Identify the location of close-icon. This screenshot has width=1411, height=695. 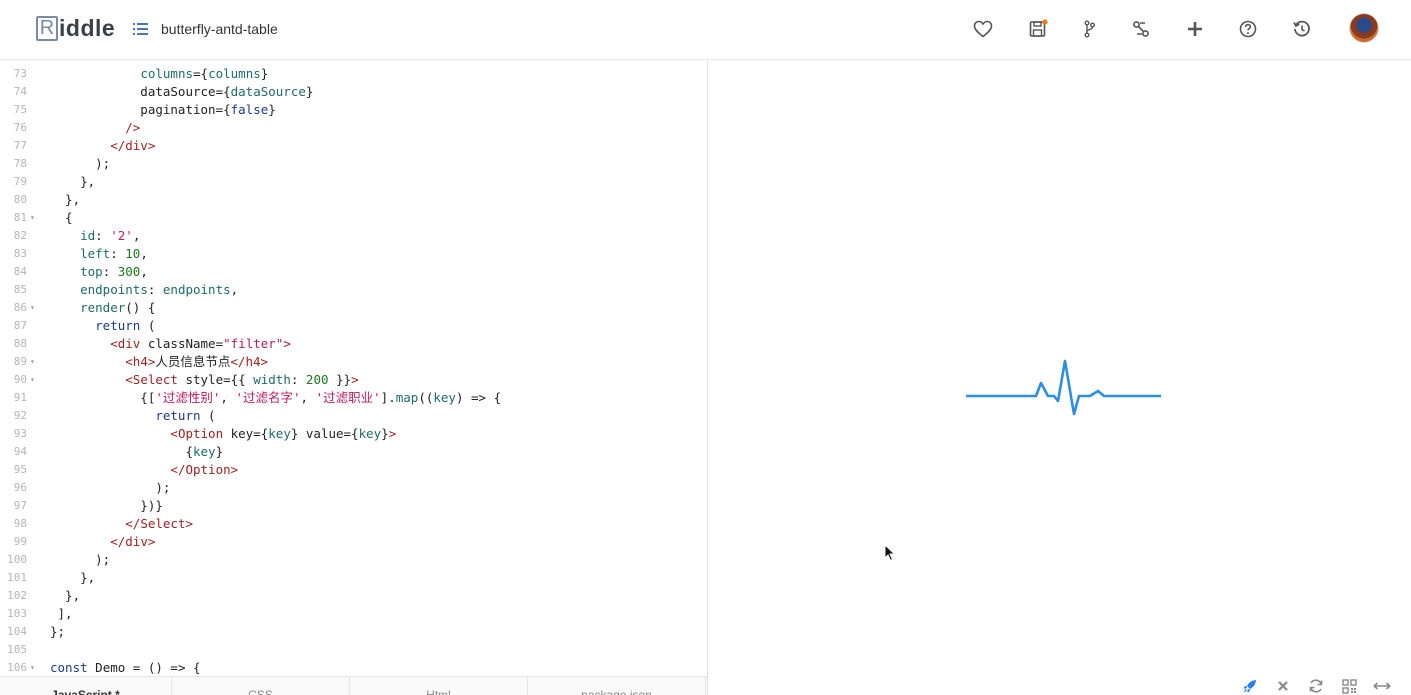
(1283, 686).